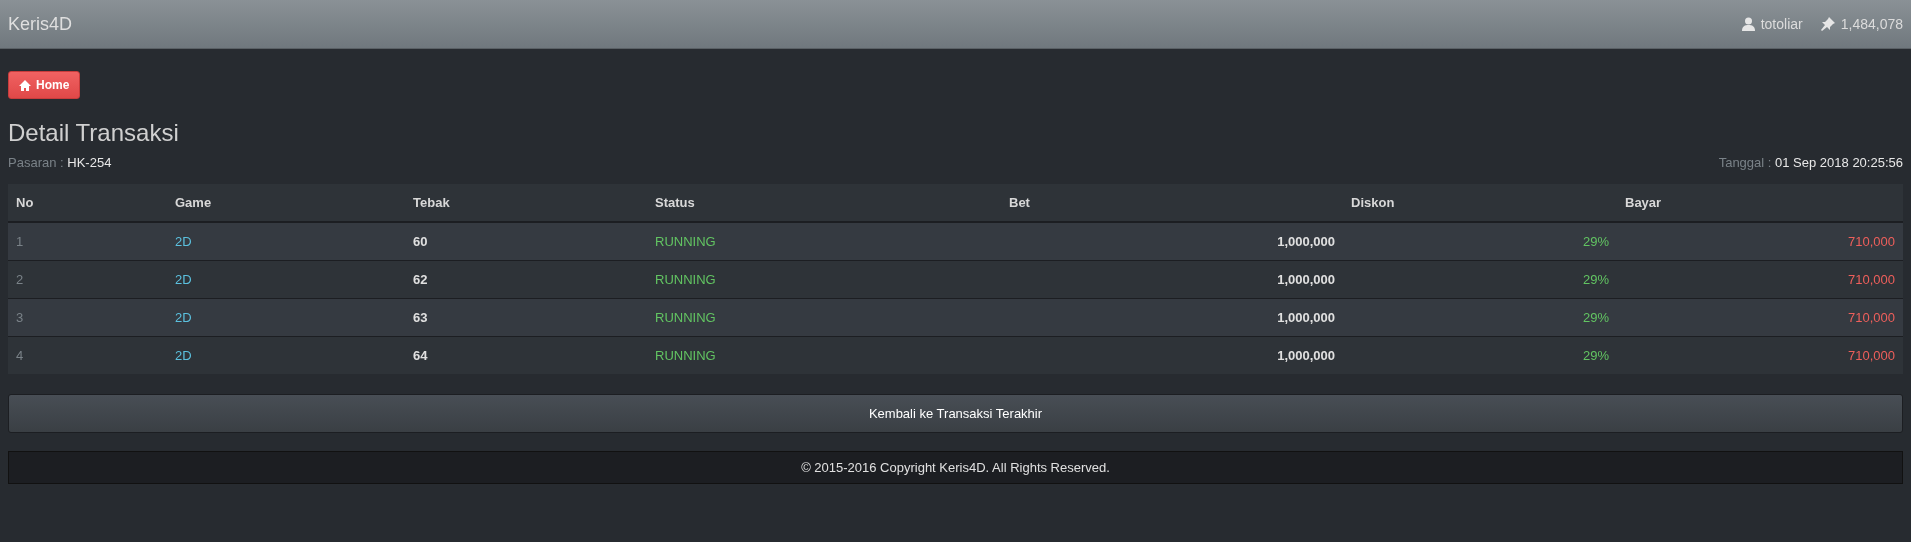 The image size is (1911, 542). I want to click on page-title: Detail Transaksi, so click(94, 133).